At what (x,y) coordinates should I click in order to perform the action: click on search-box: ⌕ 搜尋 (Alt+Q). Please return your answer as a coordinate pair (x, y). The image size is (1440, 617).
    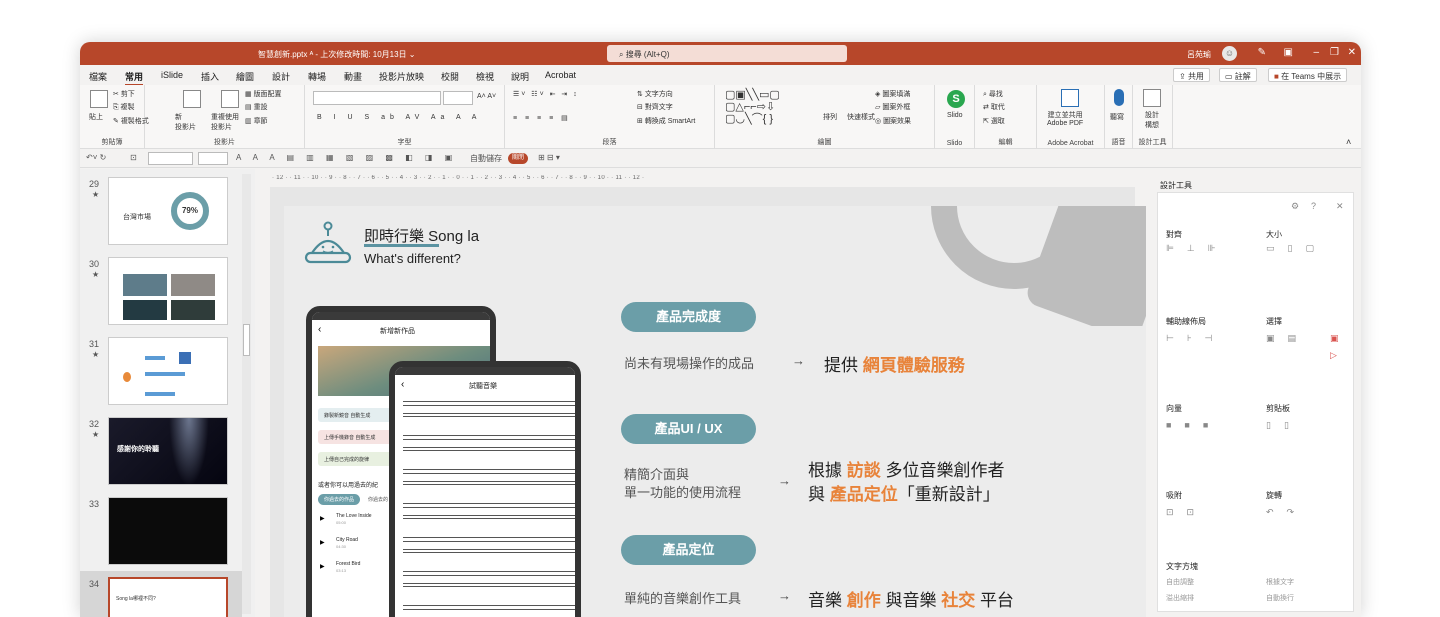
    Looking at the image, I should click on (727, 53).